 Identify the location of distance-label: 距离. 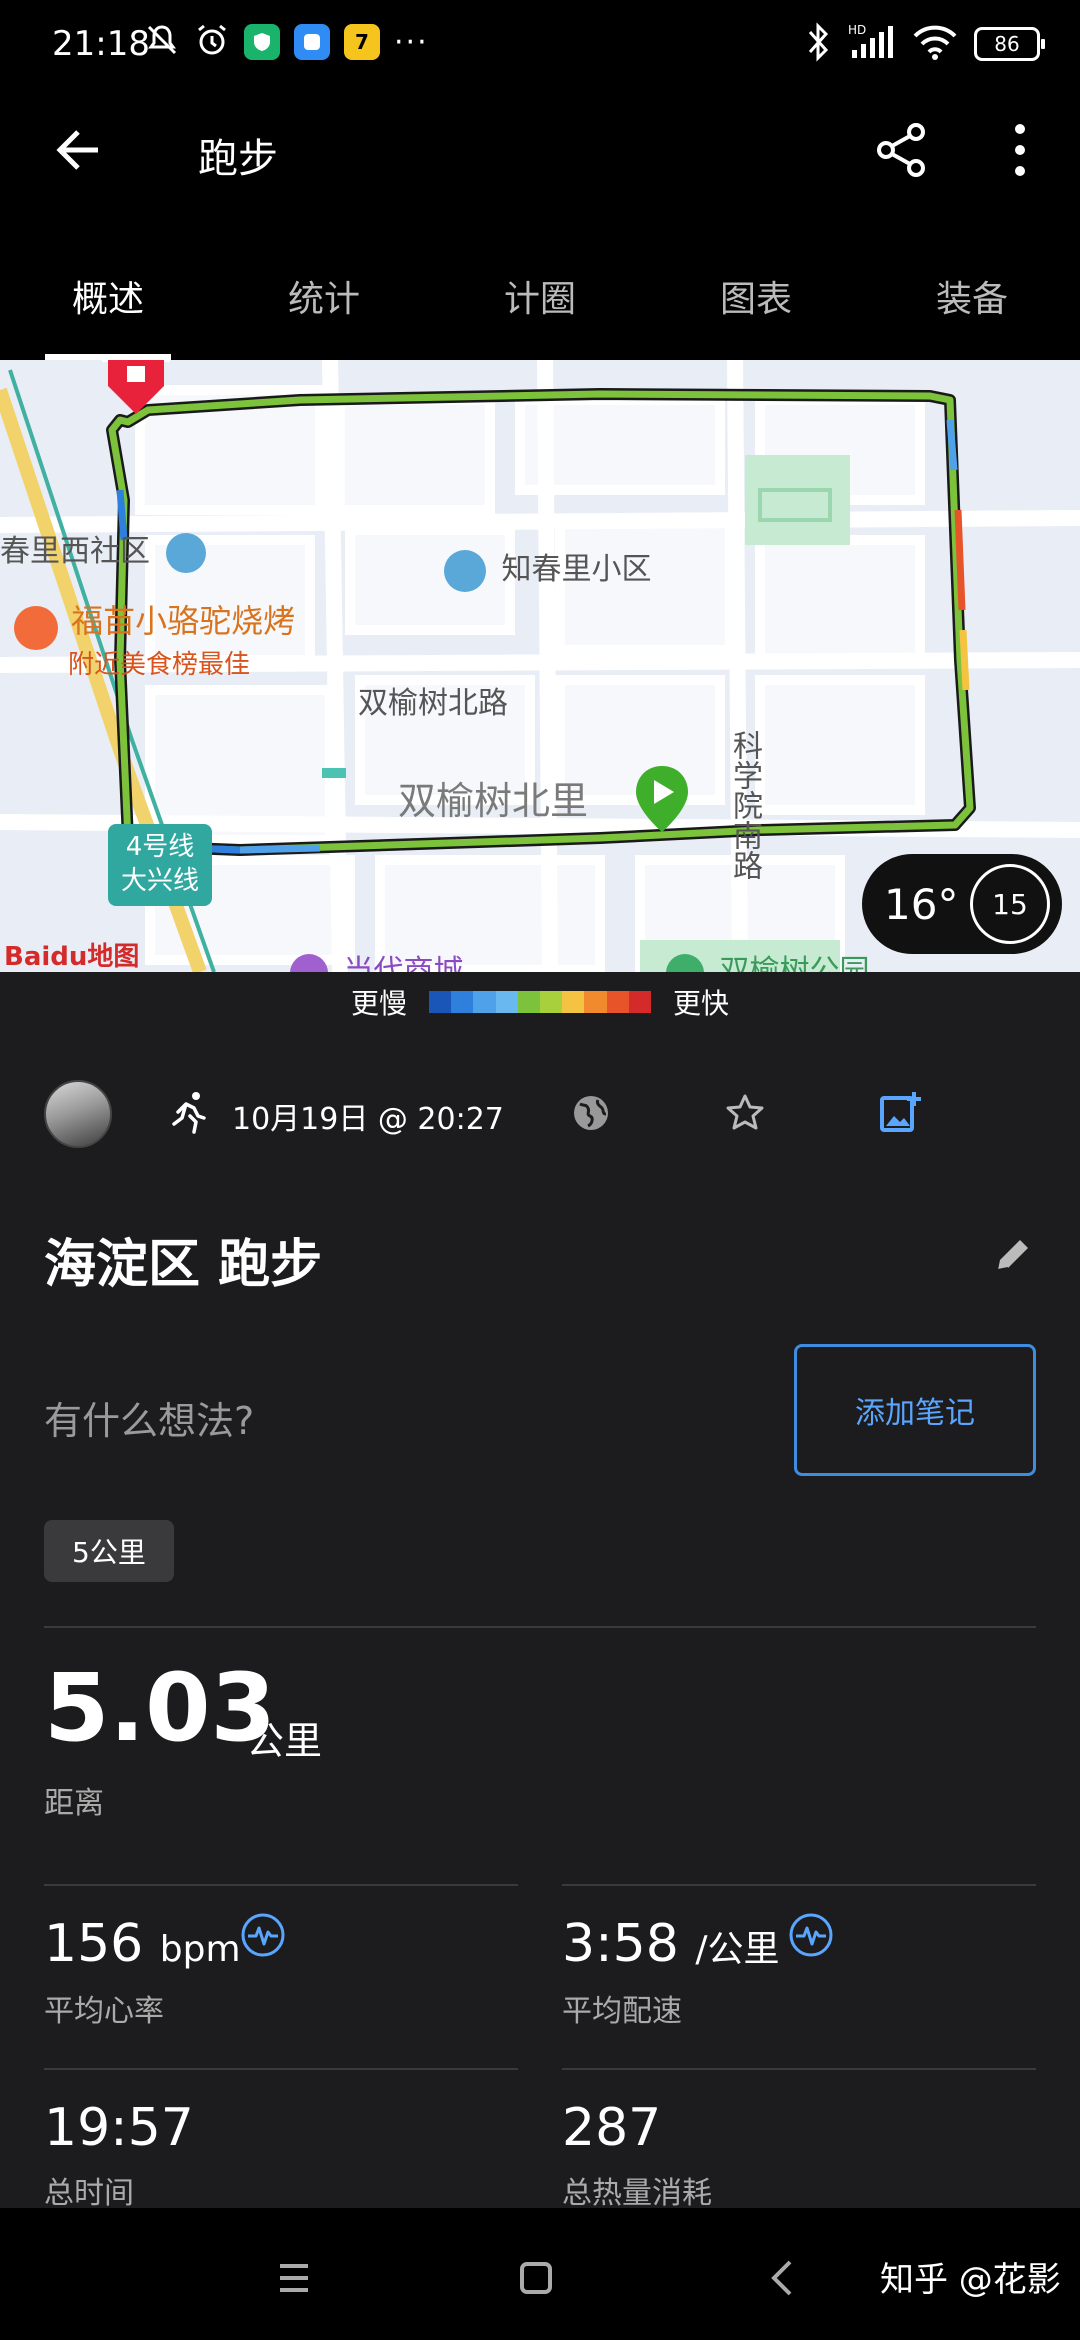
(74, 1803).